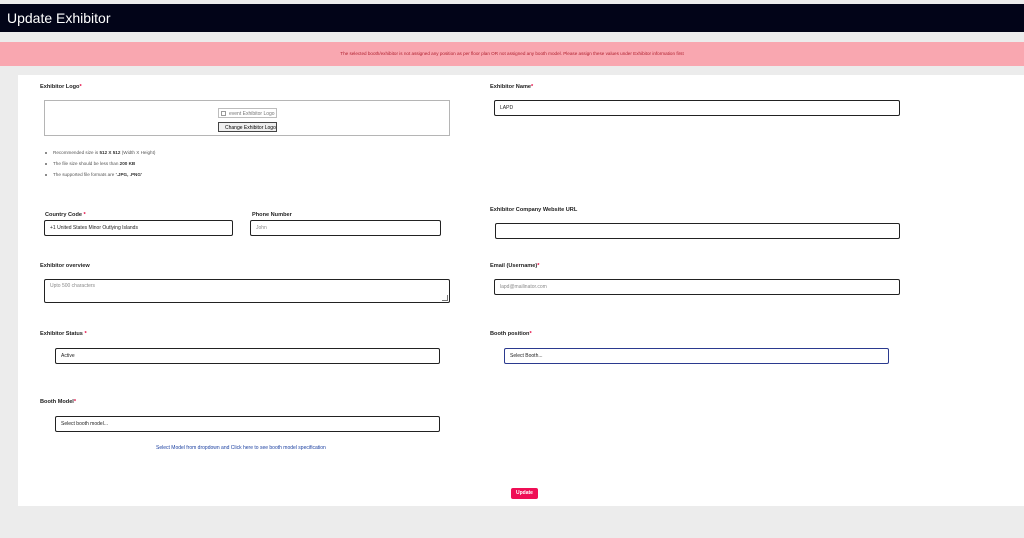  What do you see at coordinates (59, 18) in the screenshot?
I see `page-title: Update Exhibitor` at bounding box center [59, 18].